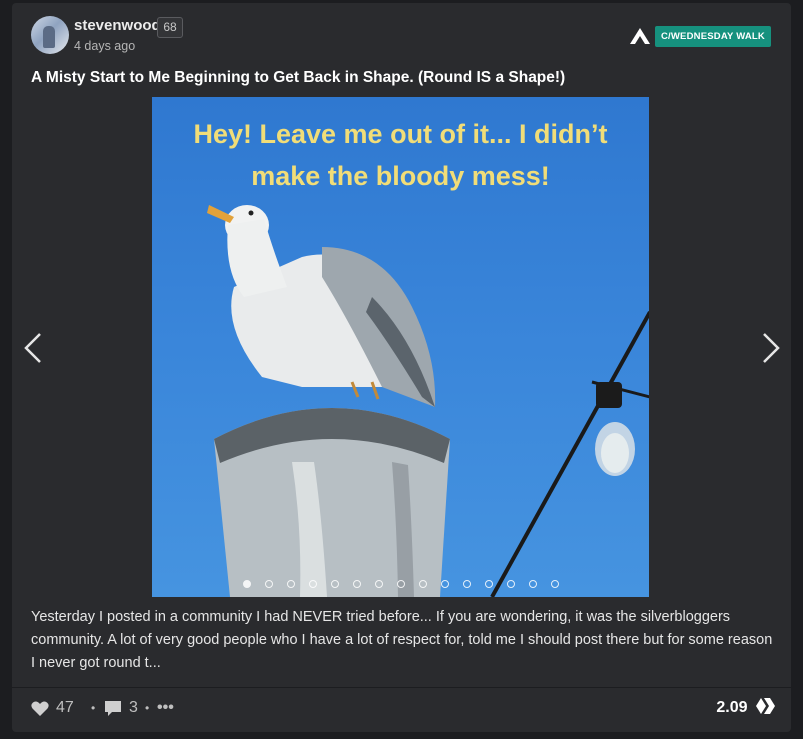 The image size is (803, 739). Describe the element at coordinates (765, 706) in the screenshot. I see `hive-icon` at that location.